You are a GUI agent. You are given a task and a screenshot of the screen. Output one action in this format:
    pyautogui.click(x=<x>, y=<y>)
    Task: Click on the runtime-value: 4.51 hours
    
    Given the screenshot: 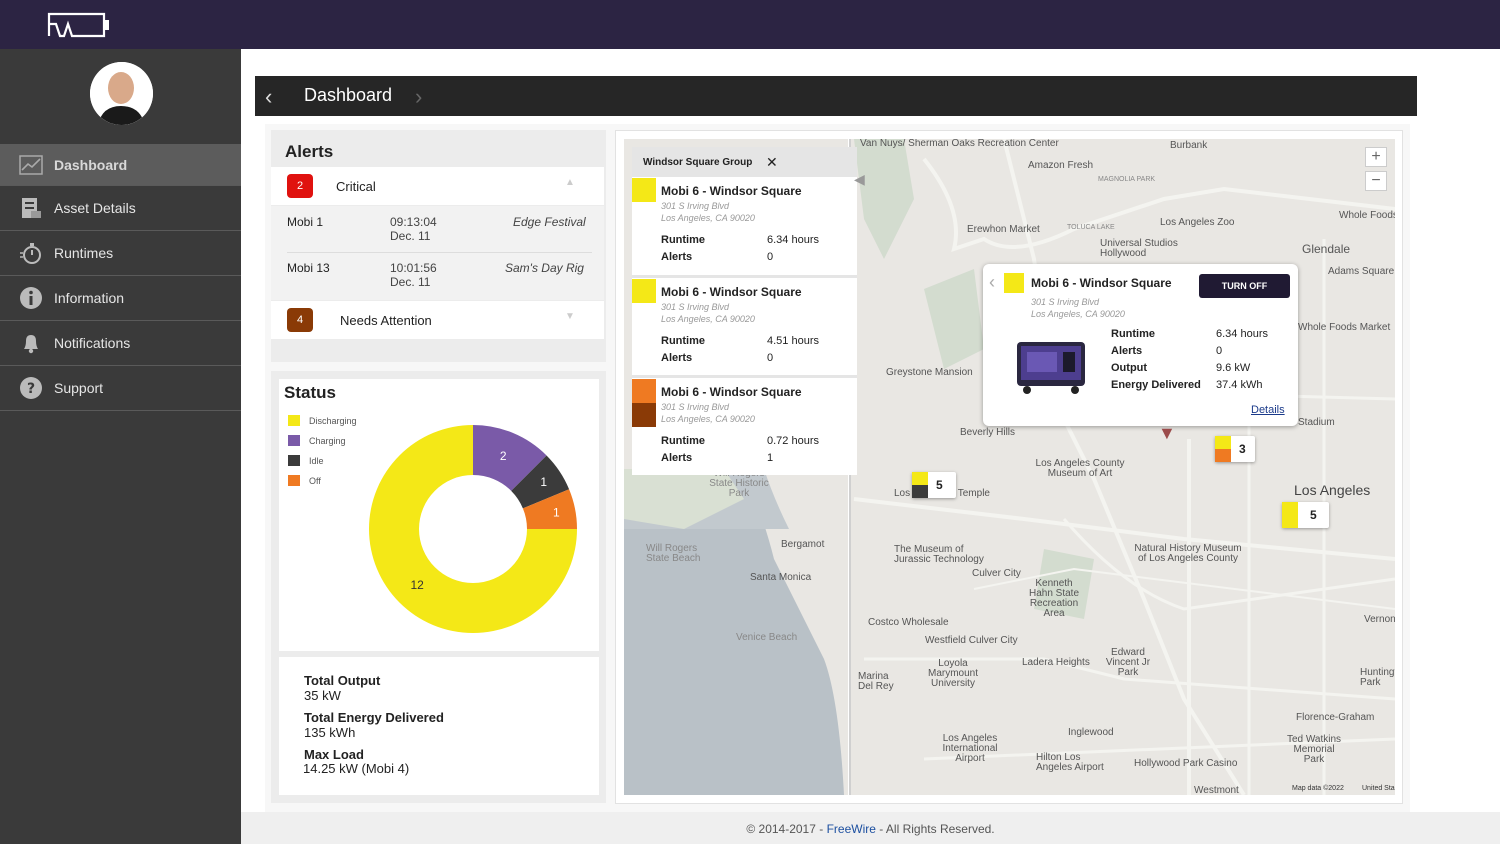 What is the action you would take?
    pyautogui.click(x=793, y=341)
    